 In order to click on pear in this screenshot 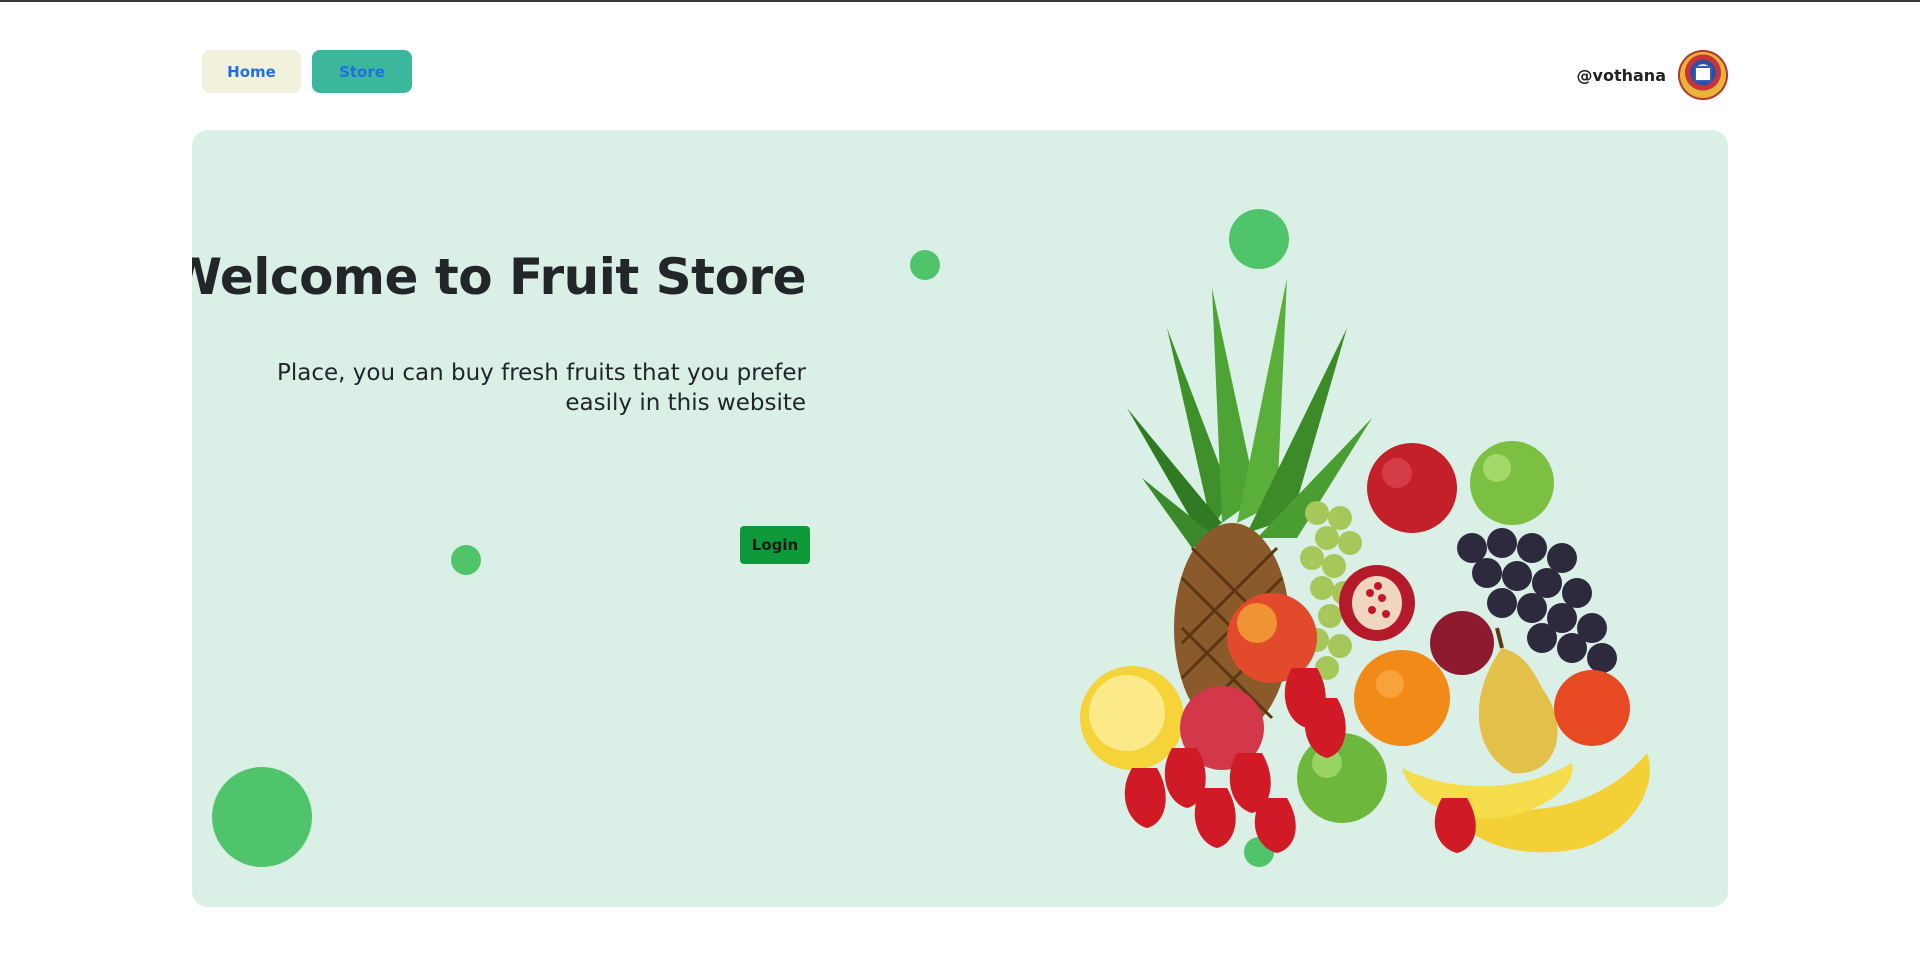, I will do `click(1518, 711)`.